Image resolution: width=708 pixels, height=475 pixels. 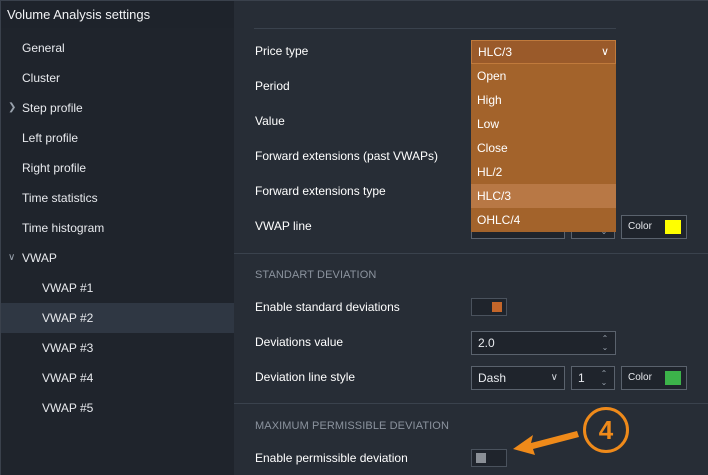 I want to click on dropdown-option-highlighted: HLC/3, so click(x=543, y=196).